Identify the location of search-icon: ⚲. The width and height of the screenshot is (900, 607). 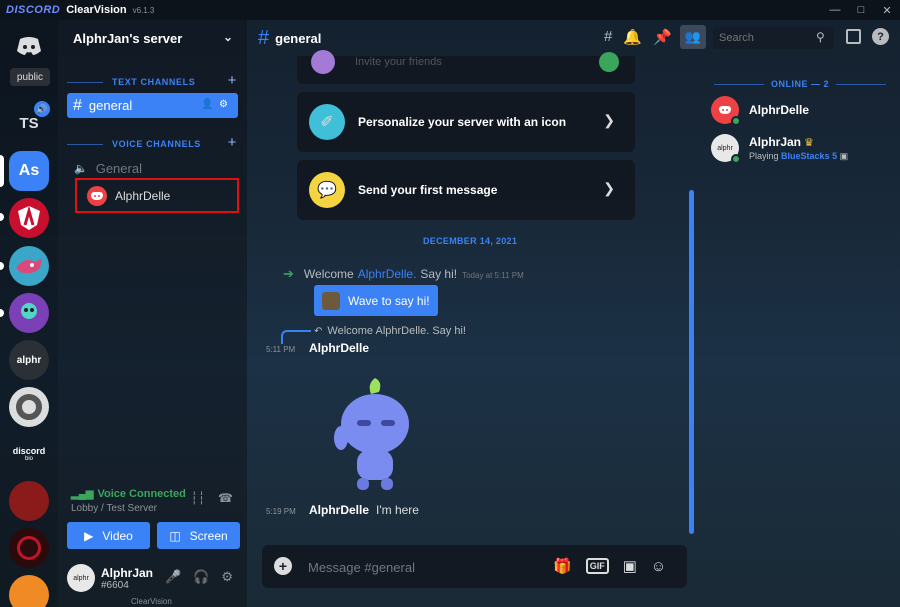
(820, 37).